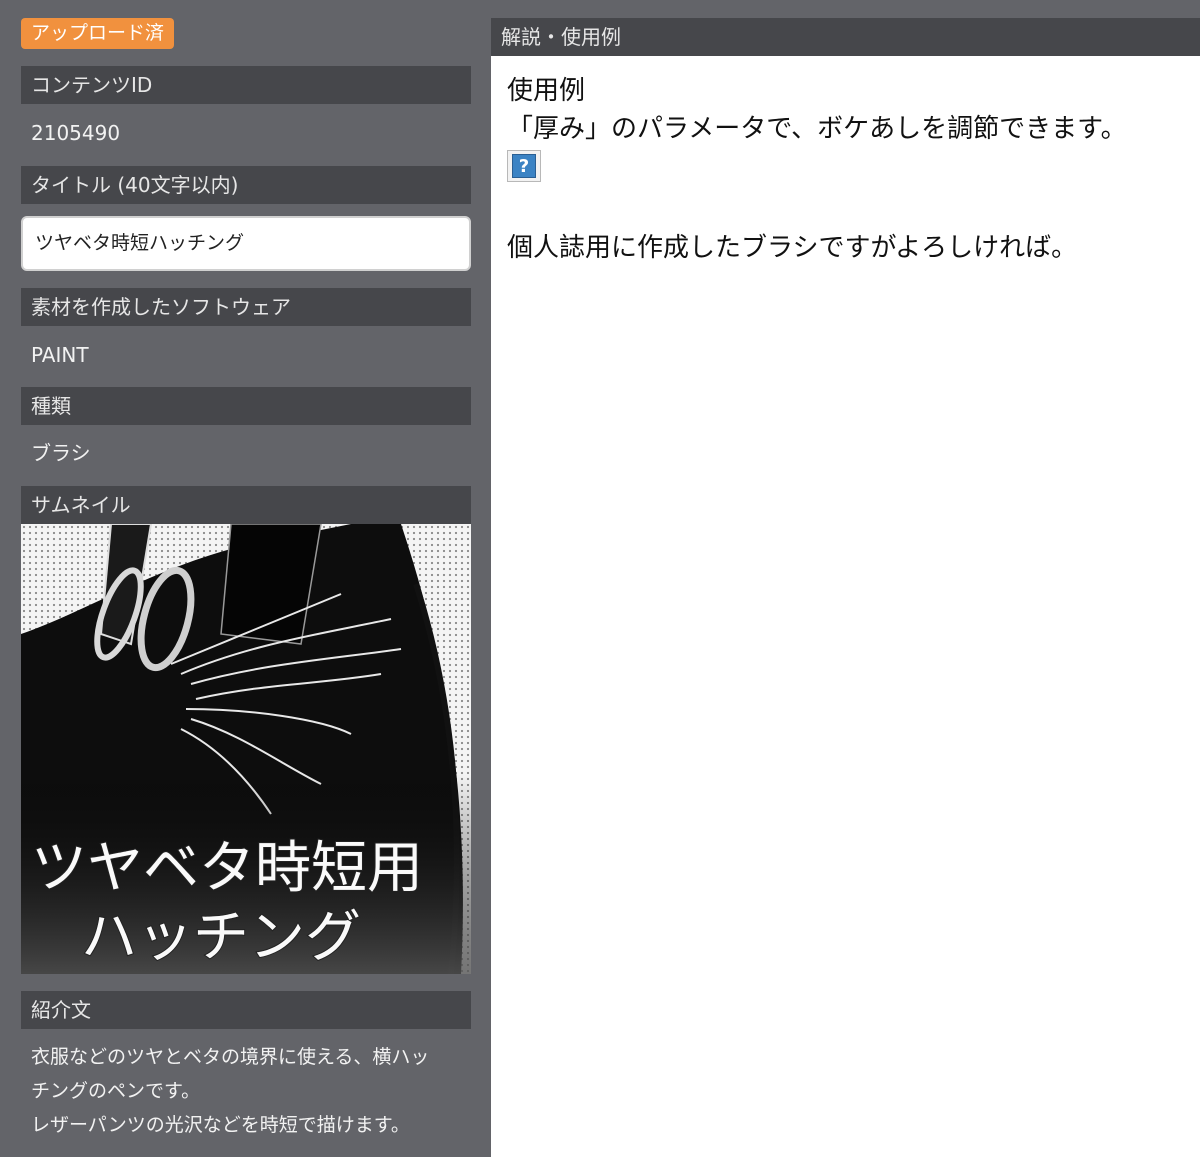 Image resolution: width=1200 pixels, height=1157 pixels. I want to click on description-header: 解説・使用例, so click(845, 37).